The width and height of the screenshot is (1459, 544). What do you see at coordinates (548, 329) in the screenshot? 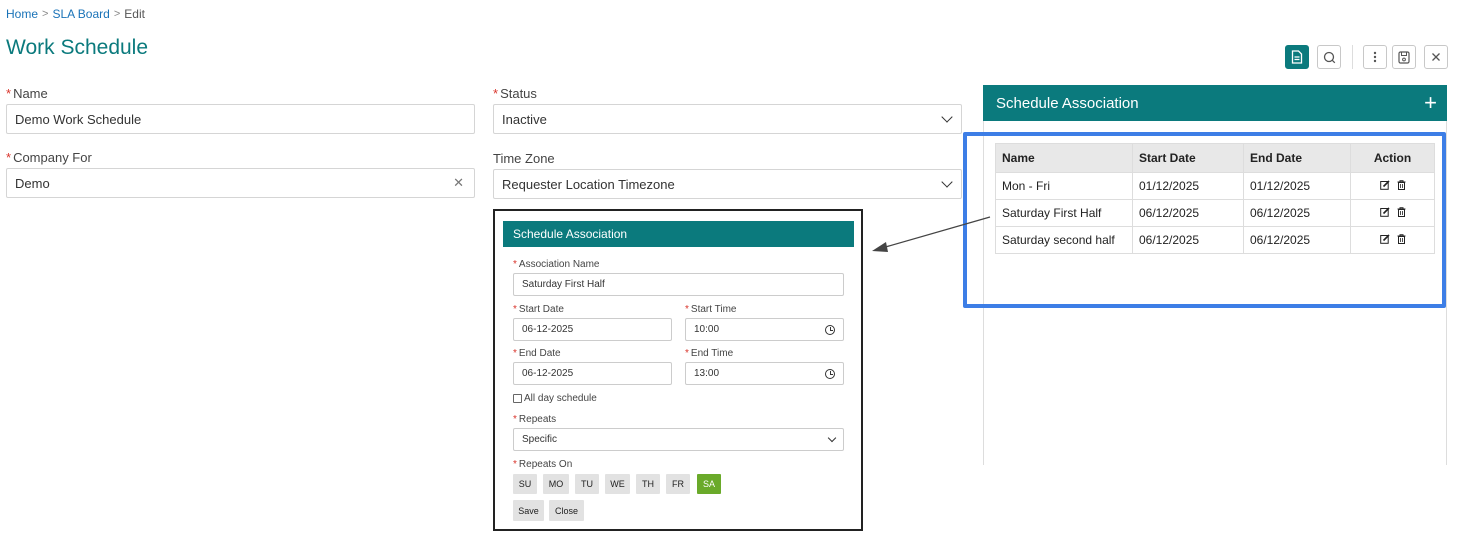
I see `start-date-value: 06-12-2025` at bounding box center [548, 329].